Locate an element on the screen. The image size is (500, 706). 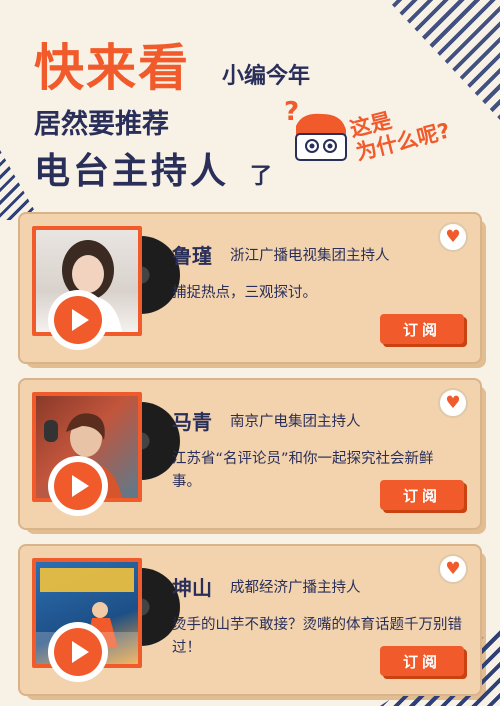
headline-le: 了 is located at coordinates (261, 176).